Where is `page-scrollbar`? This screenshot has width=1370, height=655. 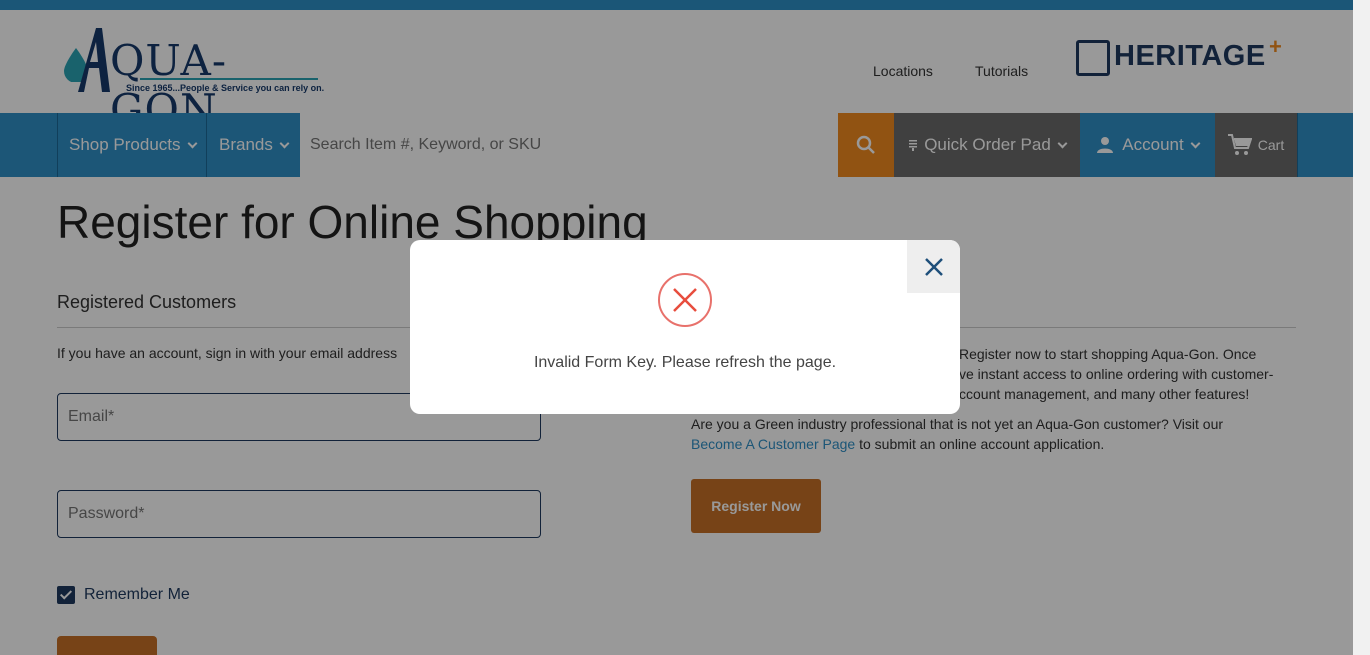 page-scrollbar is located at coordinates (1361, 327).